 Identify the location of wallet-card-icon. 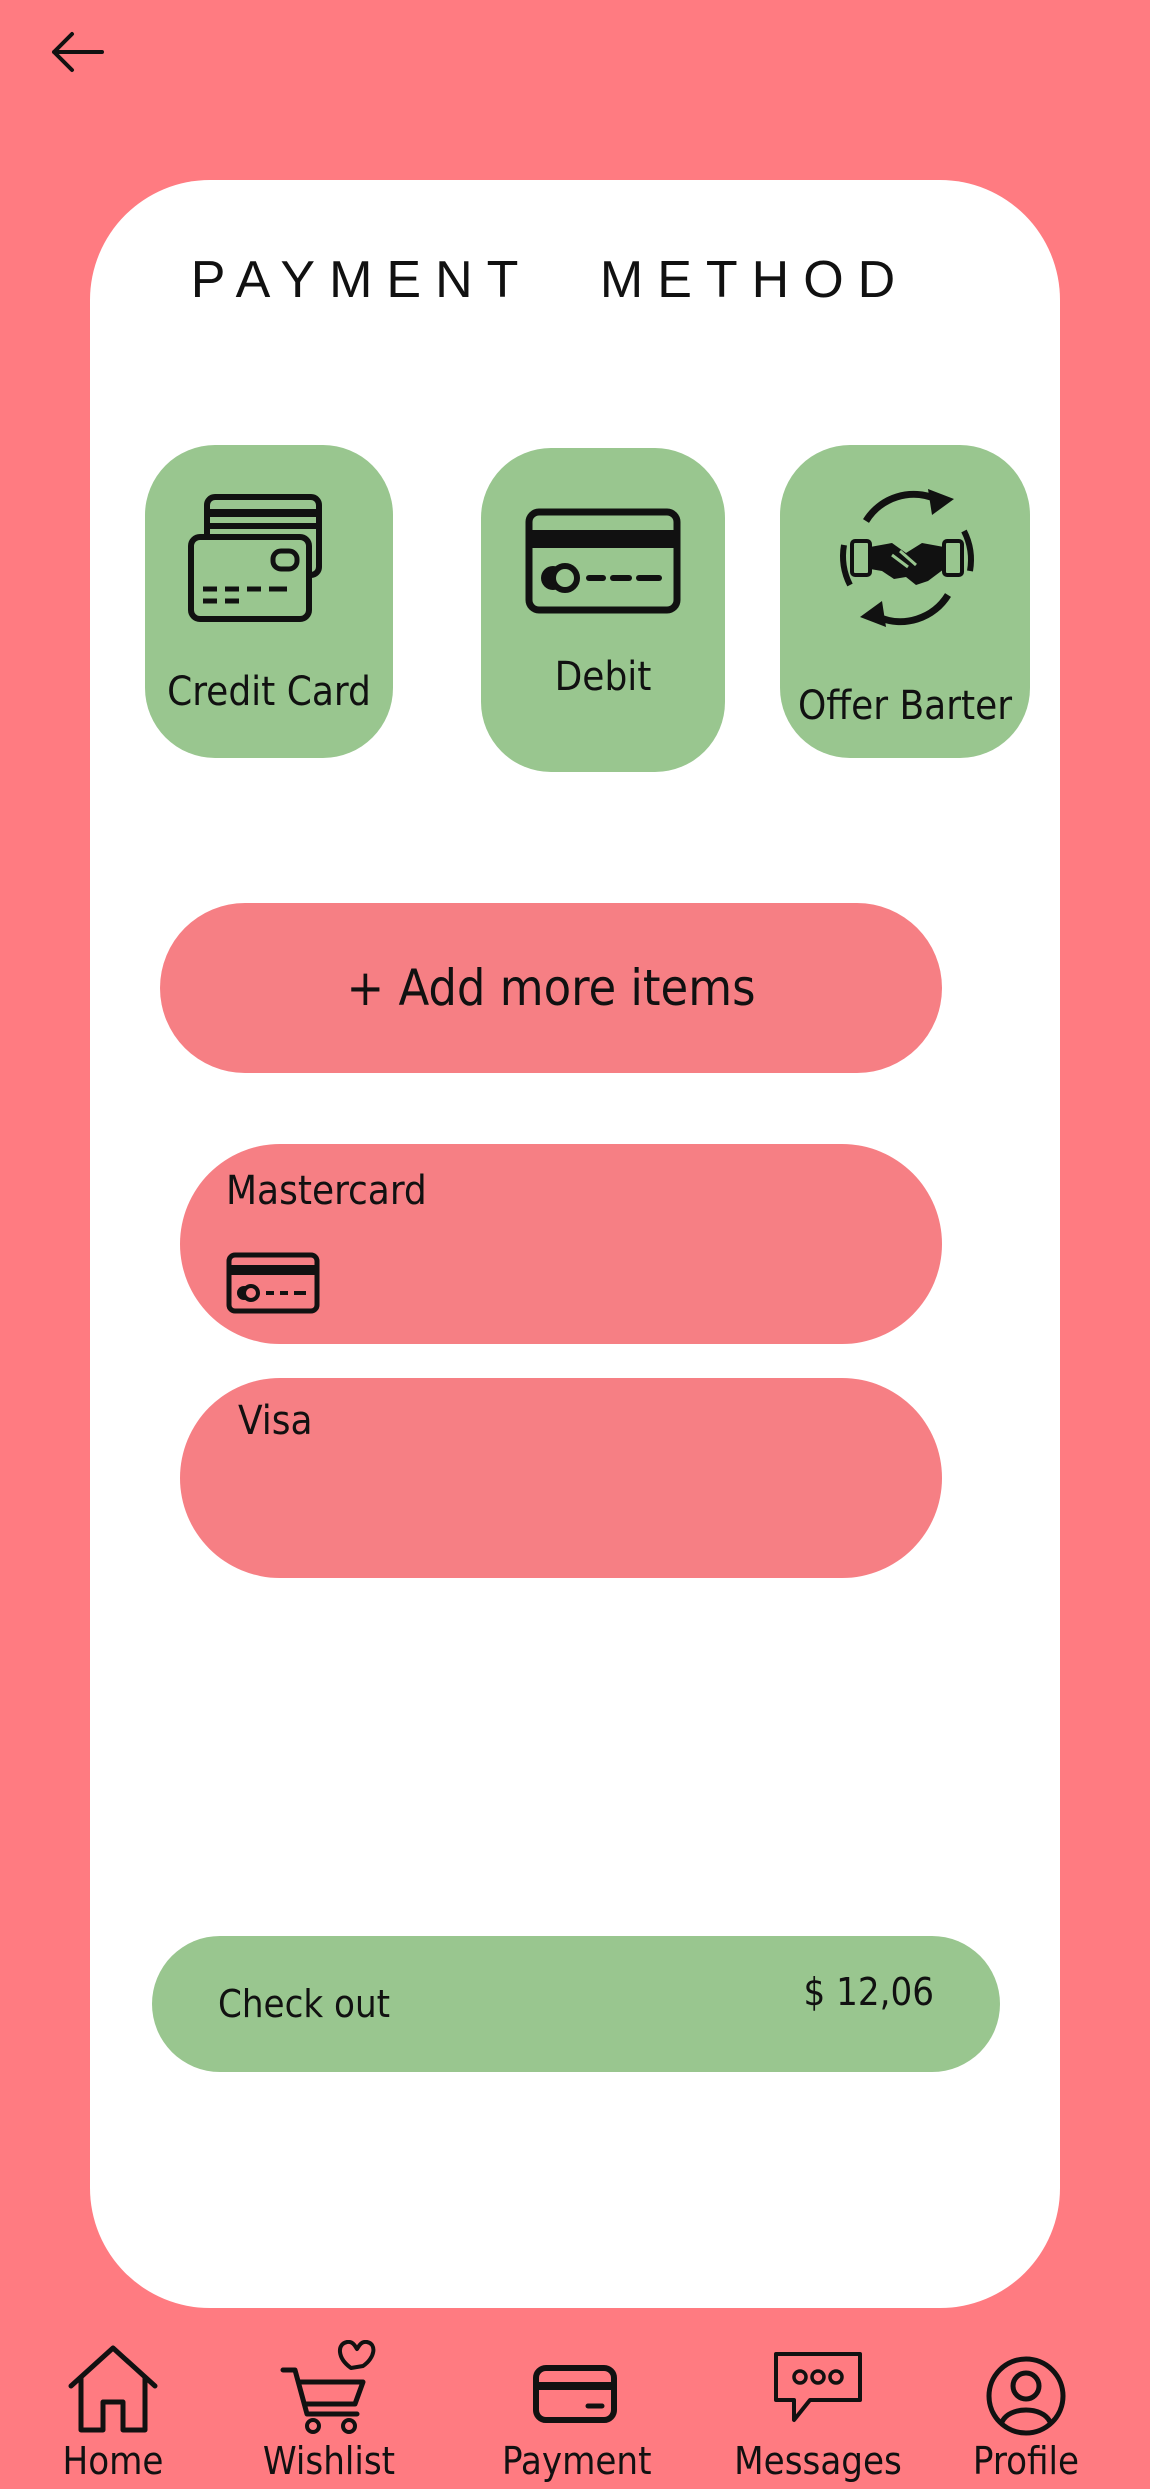
(575, 2394).